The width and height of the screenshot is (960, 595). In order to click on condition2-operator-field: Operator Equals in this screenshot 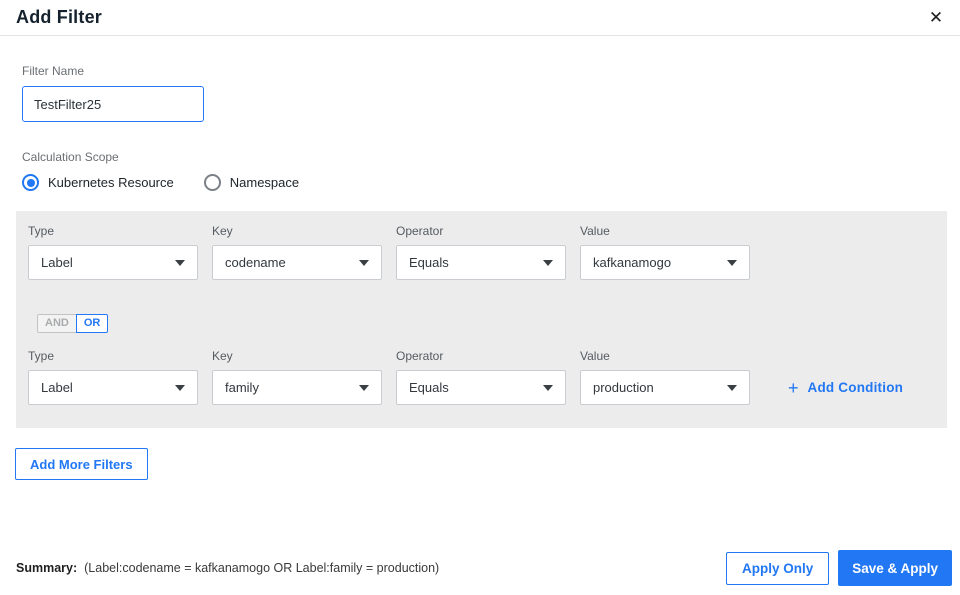, I will do `click(481, 377)`.